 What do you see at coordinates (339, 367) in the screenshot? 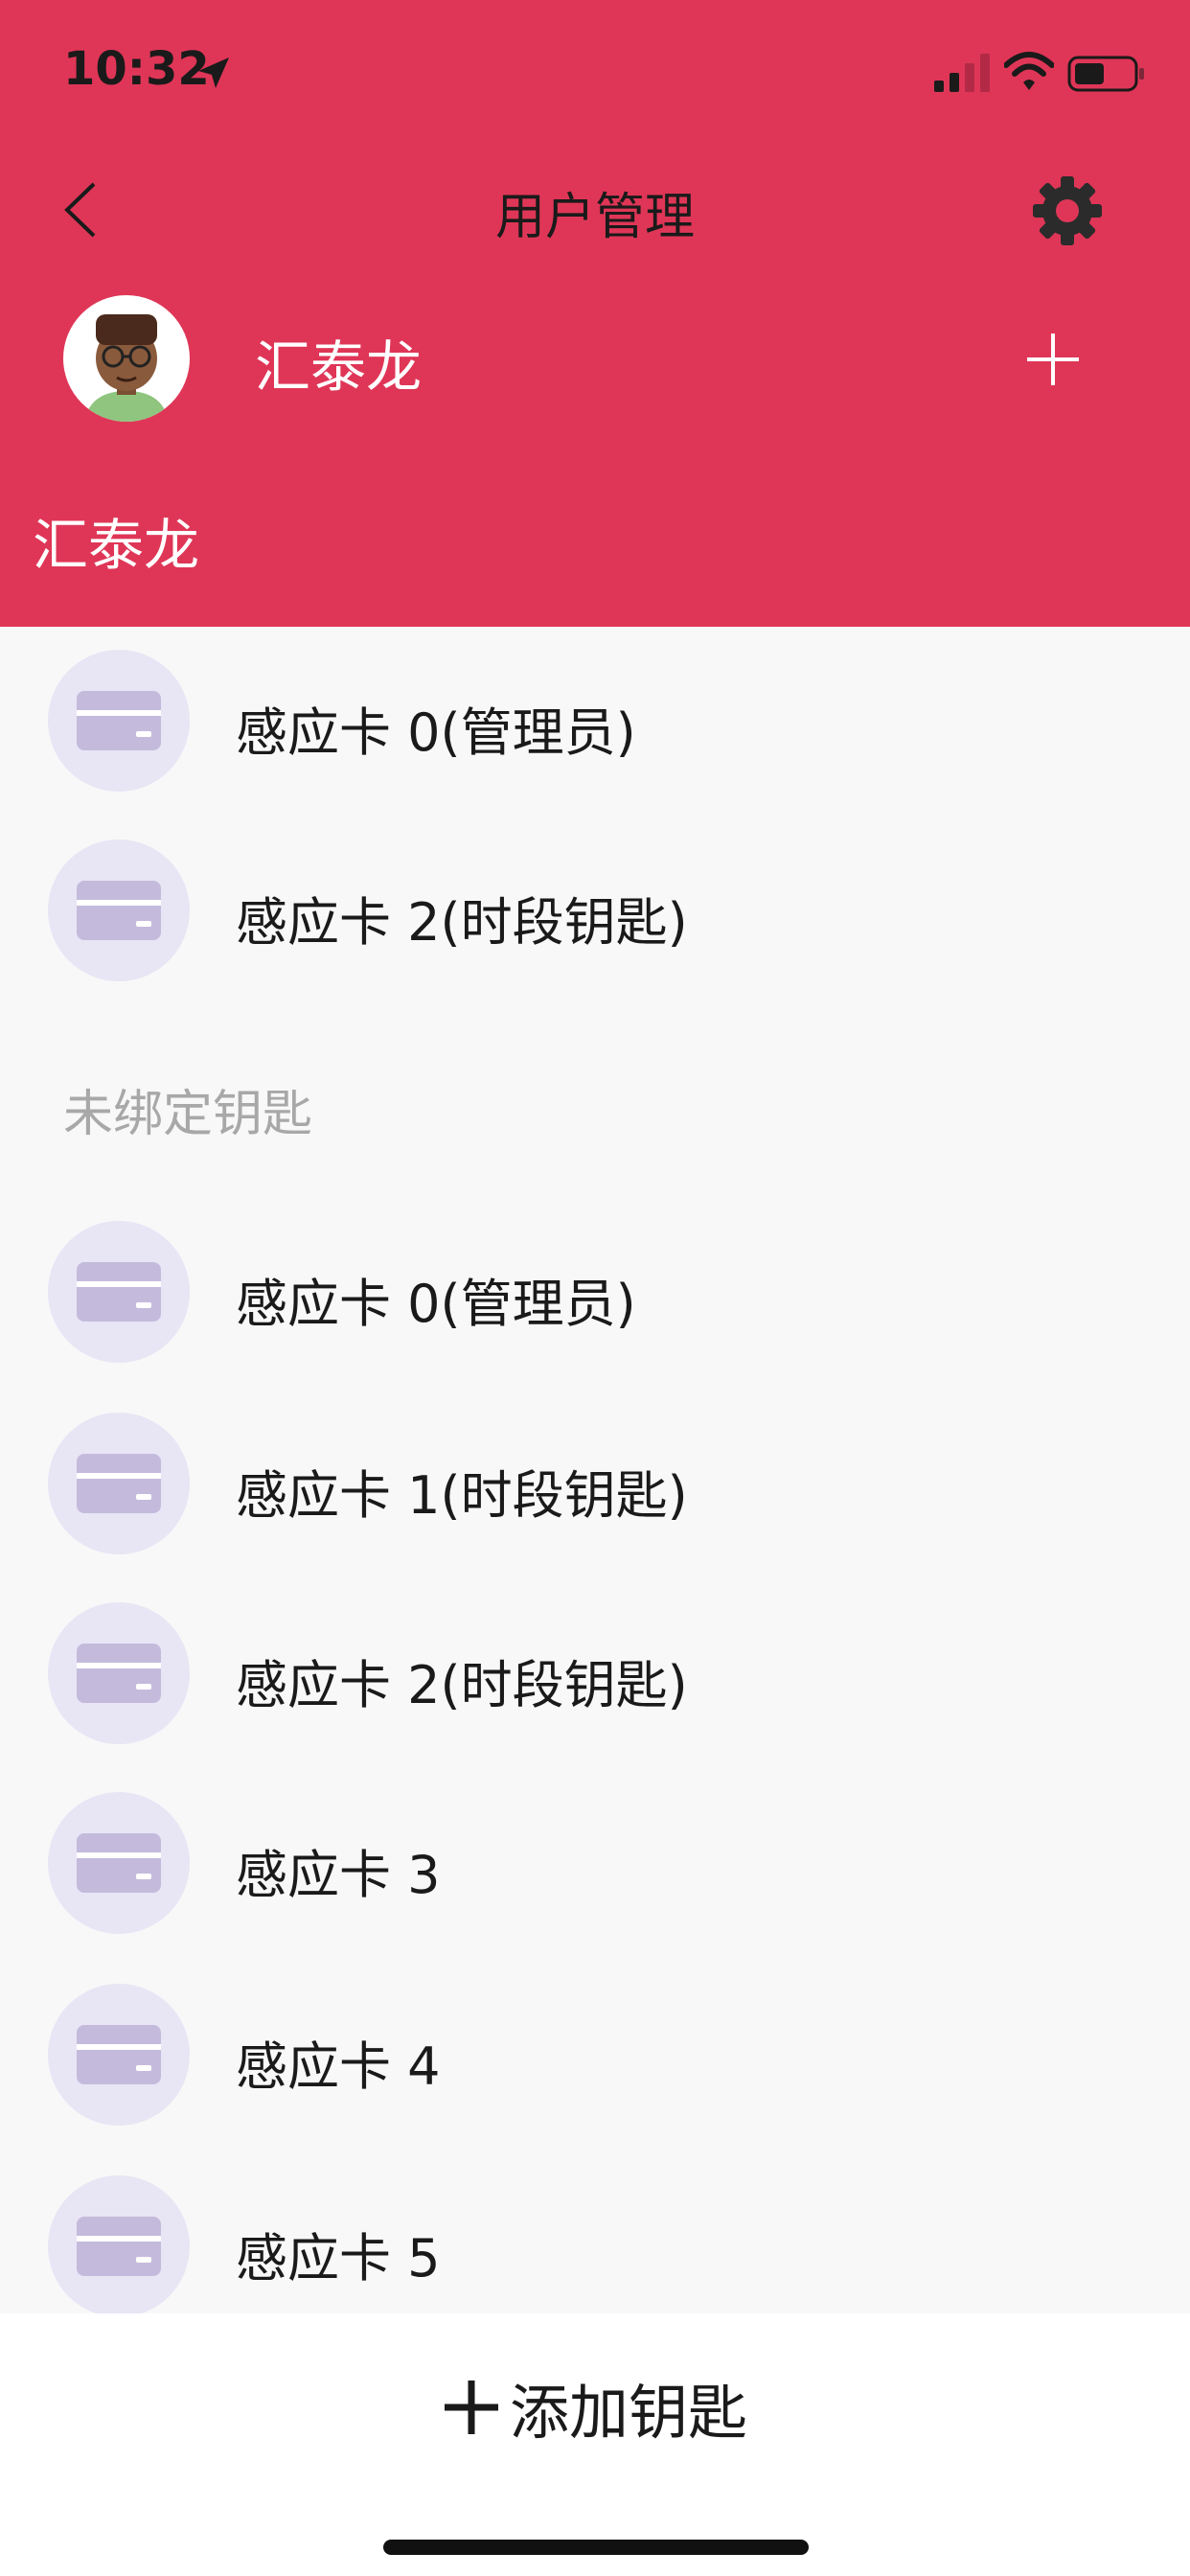
I see `user-name: 汇泰龙` at bounding box center [339, 367].